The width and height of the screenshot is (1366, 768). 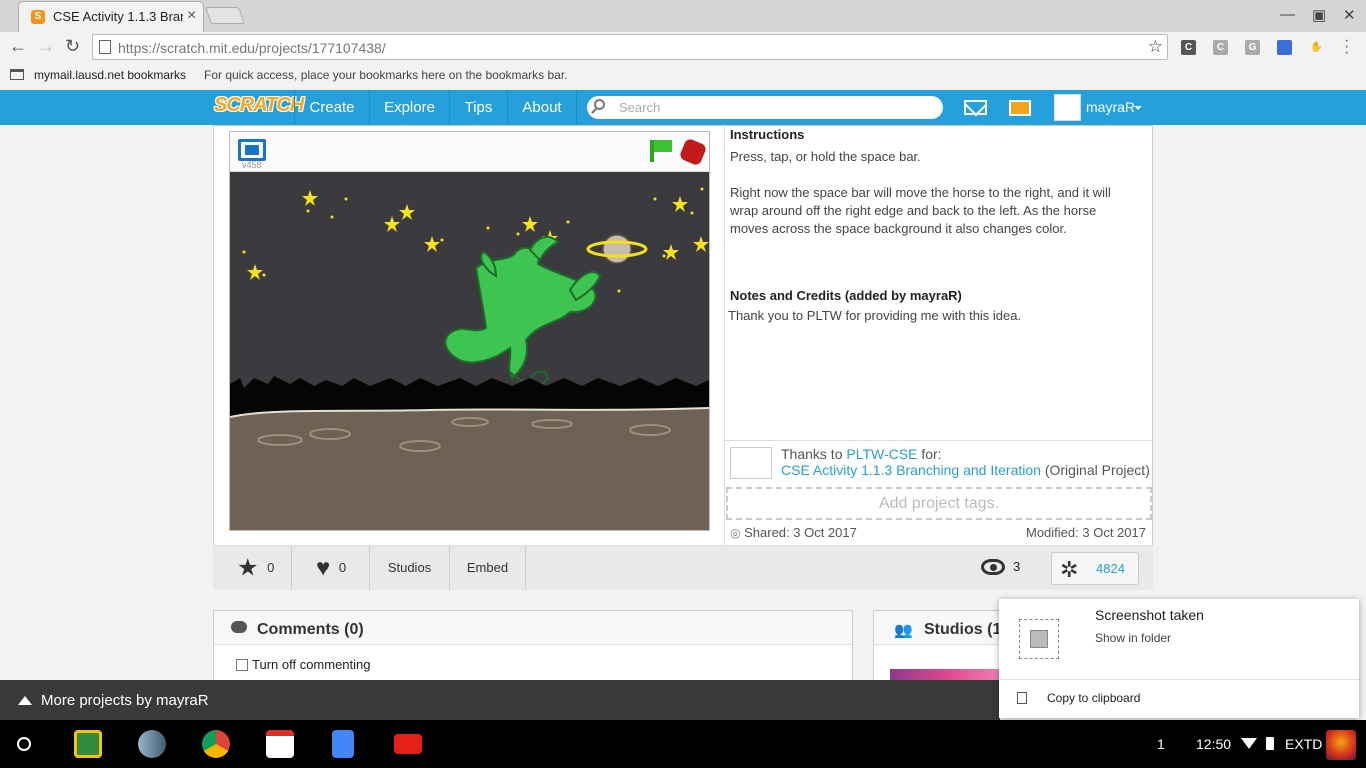 I want to click on fullscreen-icon, so click(x=252, y=150).